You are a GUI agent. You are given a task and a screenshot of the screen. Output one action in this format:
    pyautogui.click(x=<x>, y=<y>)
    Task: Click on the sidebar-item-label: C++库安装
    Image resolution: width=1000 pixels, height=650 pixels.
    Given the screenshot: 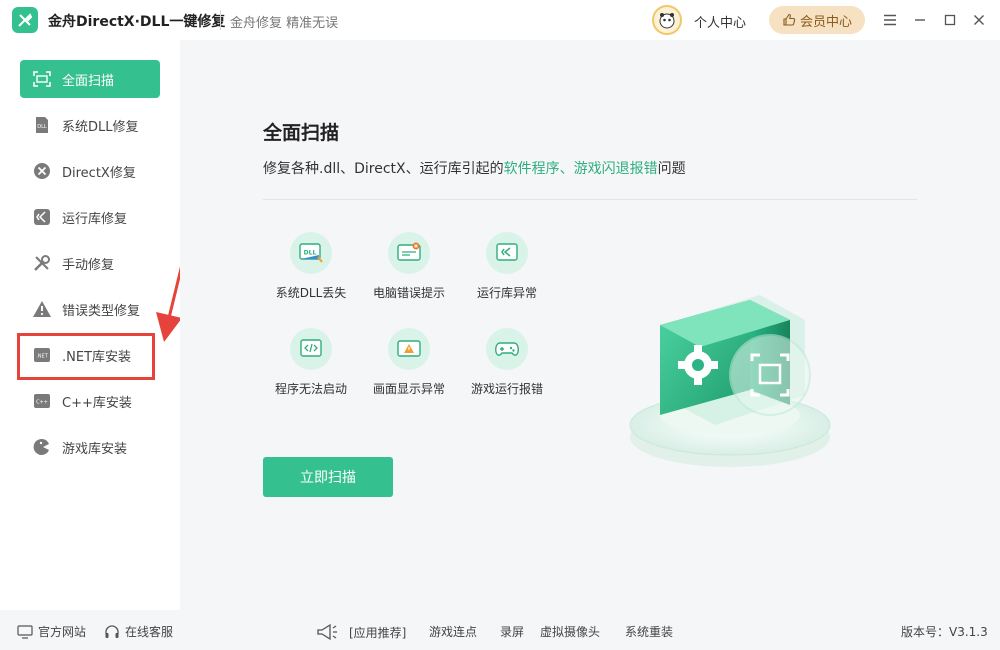 What is the action you would take?
    pyautogui.click(x=97, y=403)
    